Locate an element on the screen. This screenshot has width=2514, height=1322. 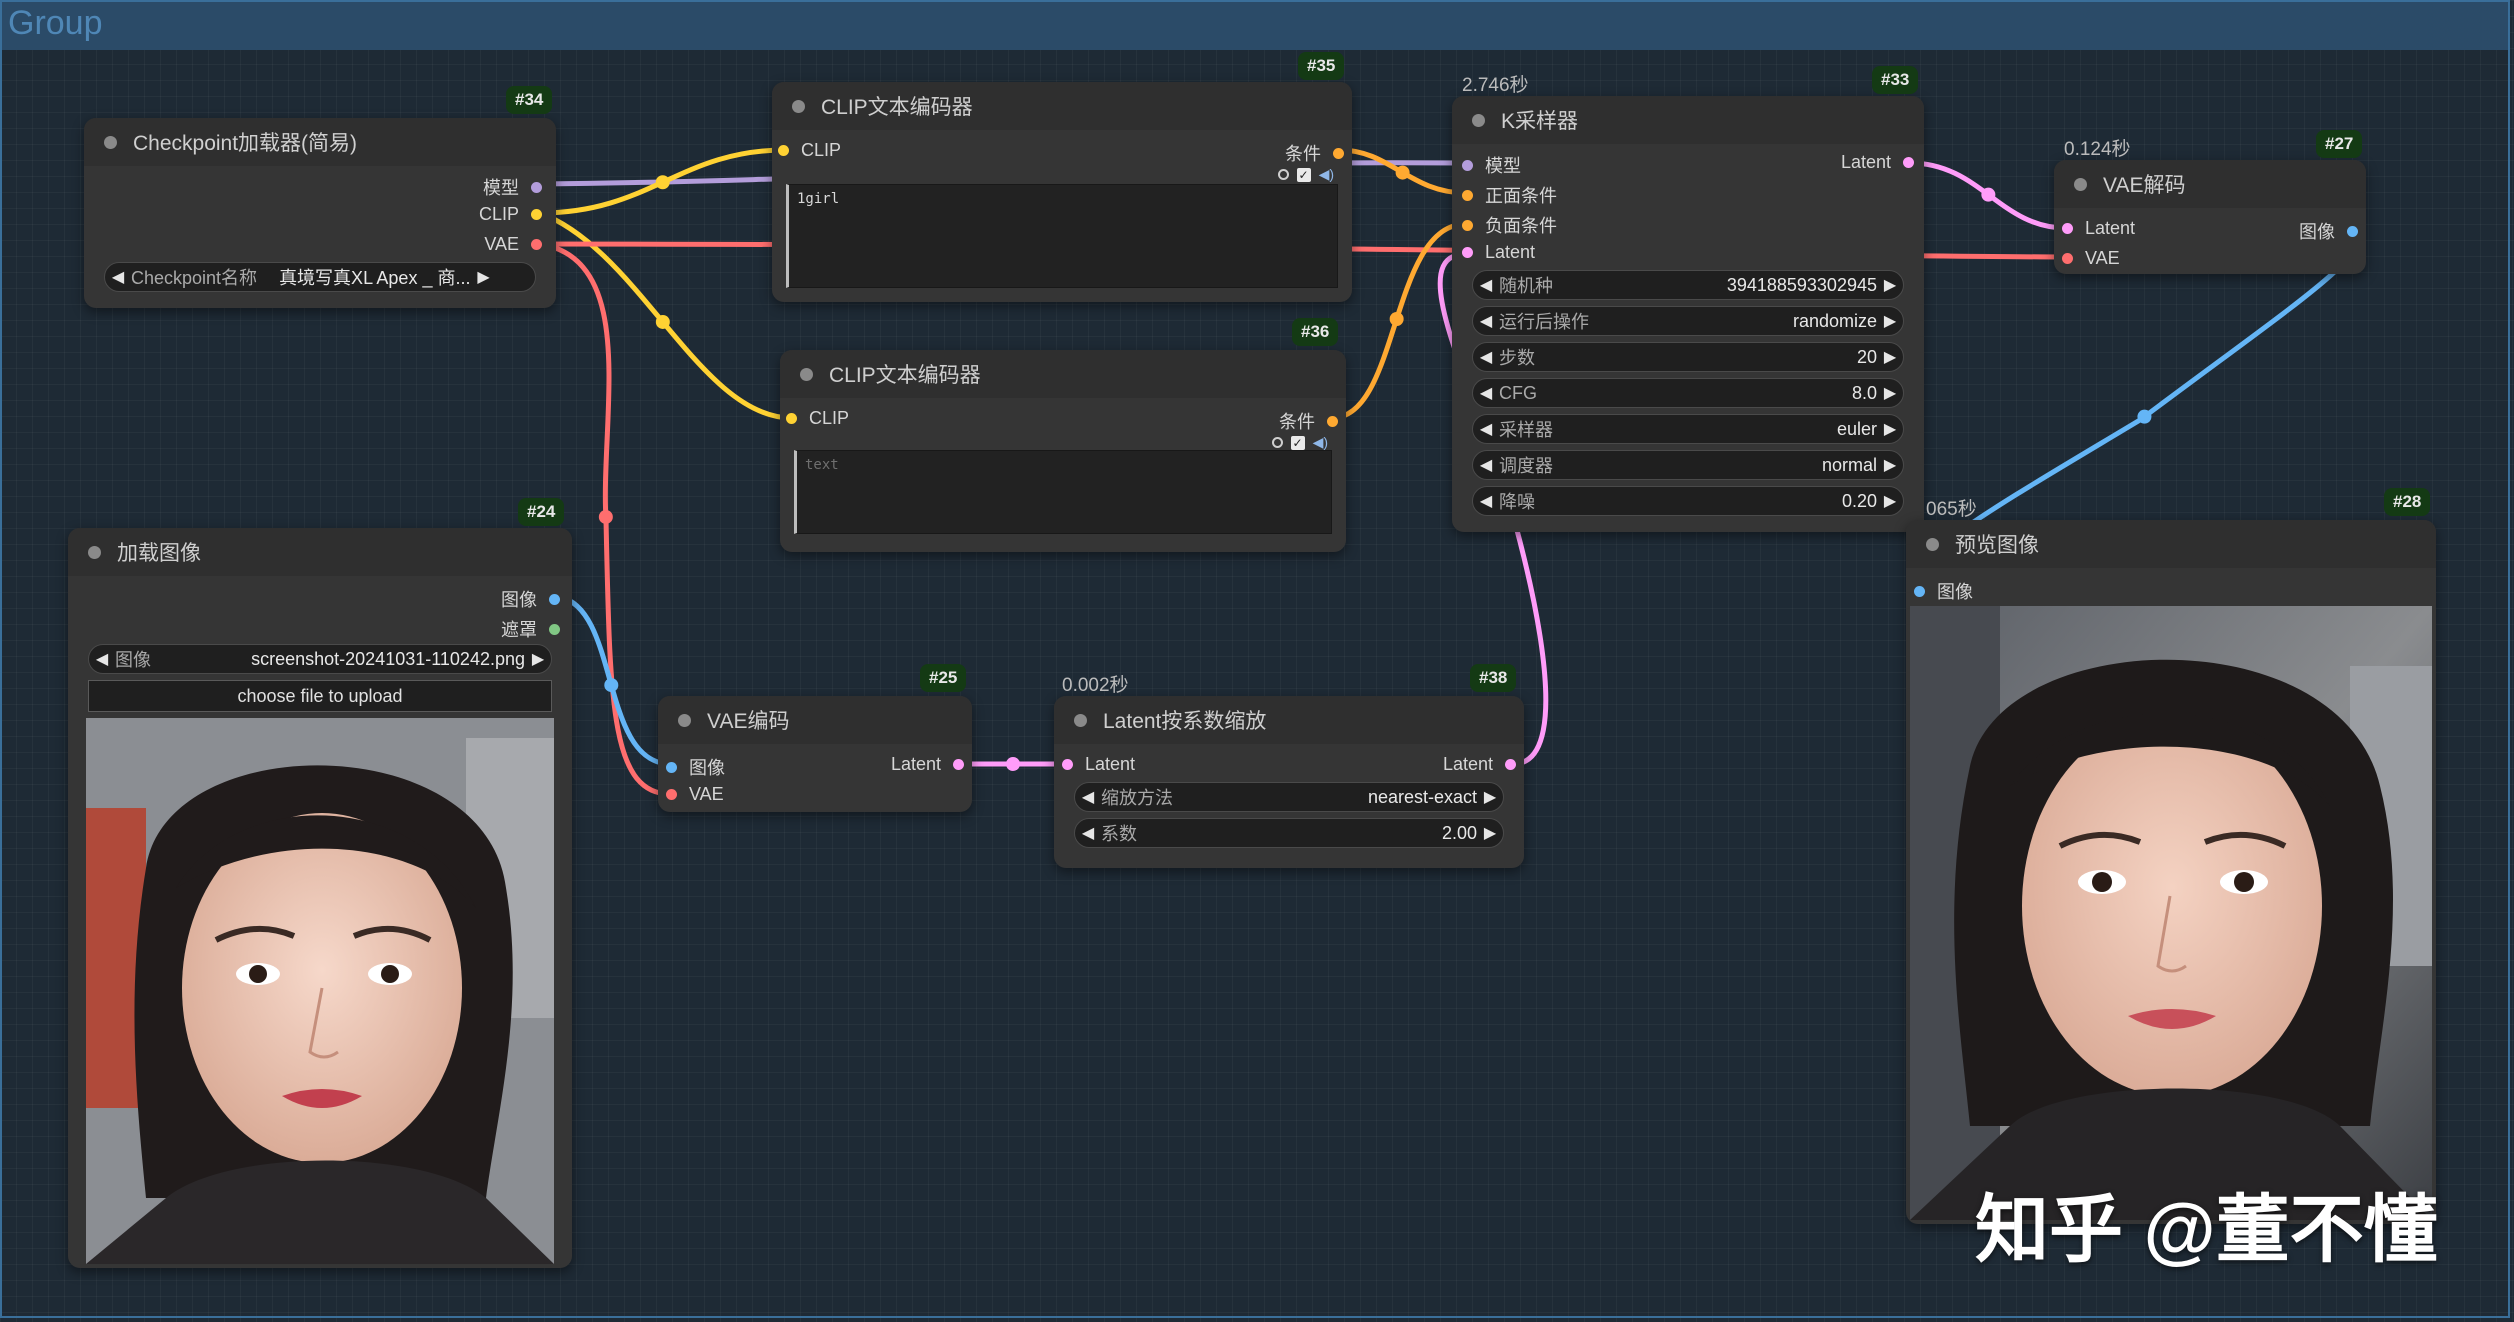
output-slot-clip: CLIP is located at coordinates (510, 214).